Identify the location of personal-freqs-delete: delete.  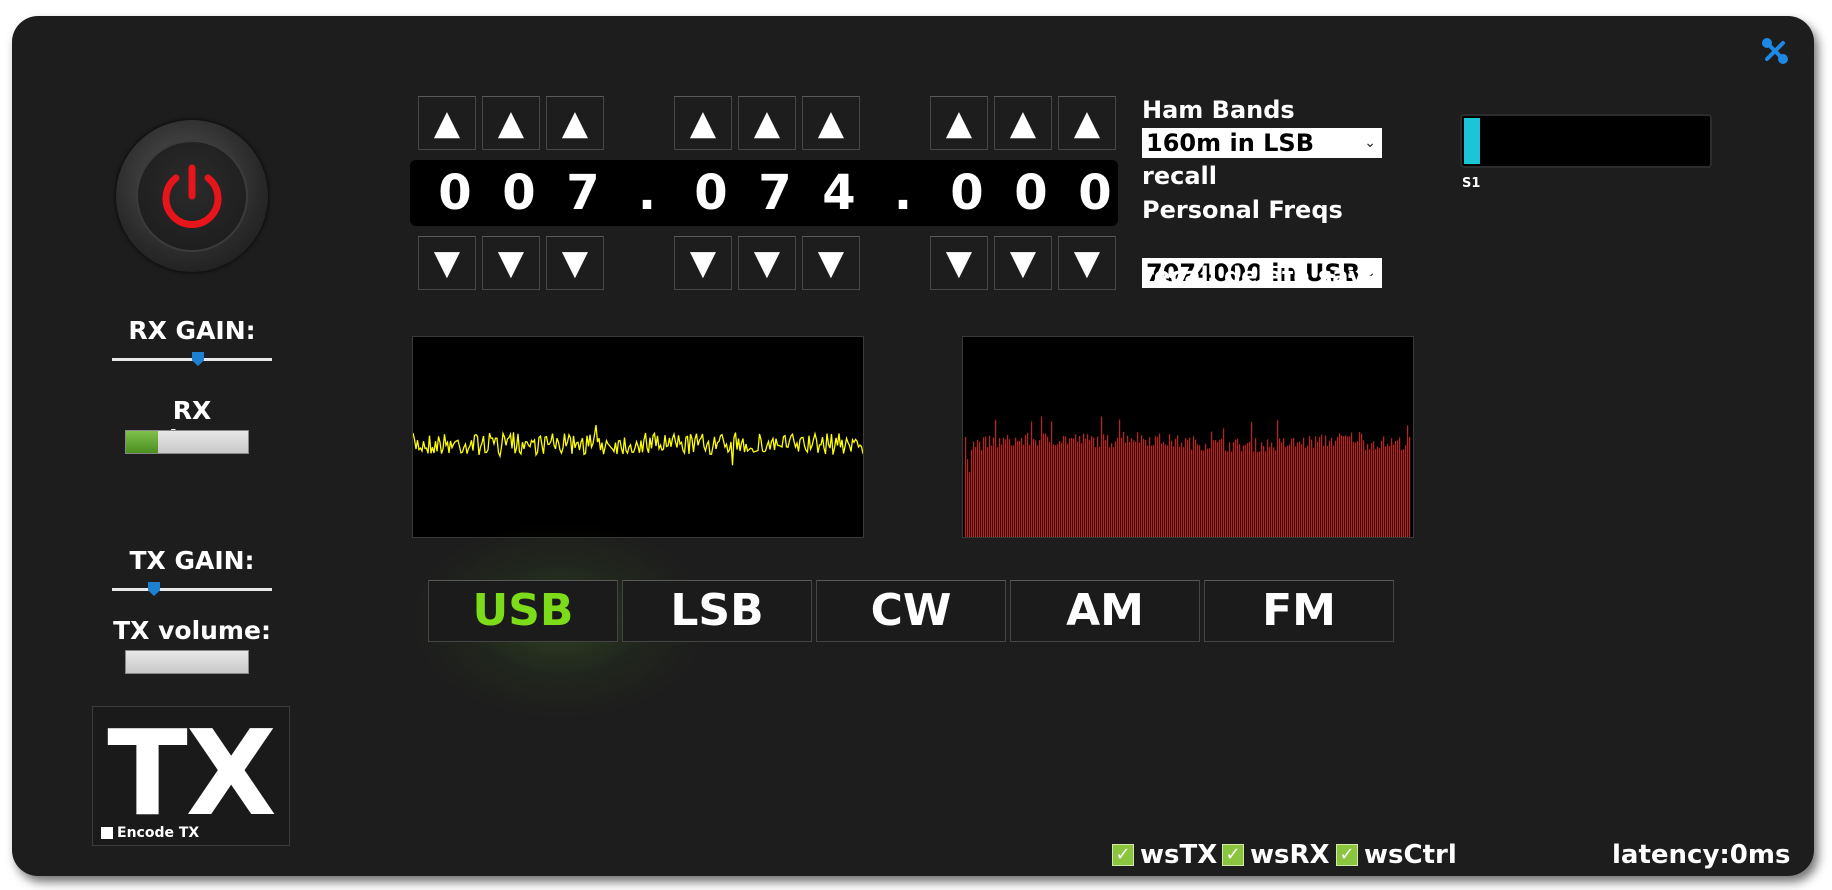
(1267, 276).